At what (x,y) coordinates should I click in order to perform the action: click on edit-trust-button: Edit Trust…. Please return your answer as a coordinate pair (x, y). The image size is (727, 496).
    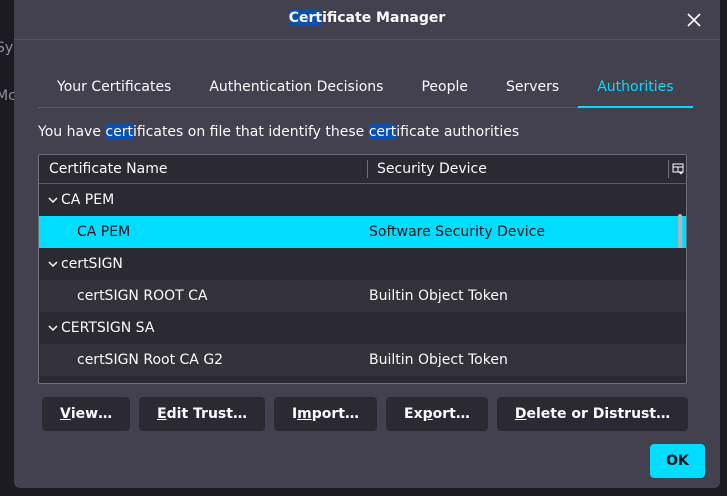
    Looking at the image, I should click on (202, 414).